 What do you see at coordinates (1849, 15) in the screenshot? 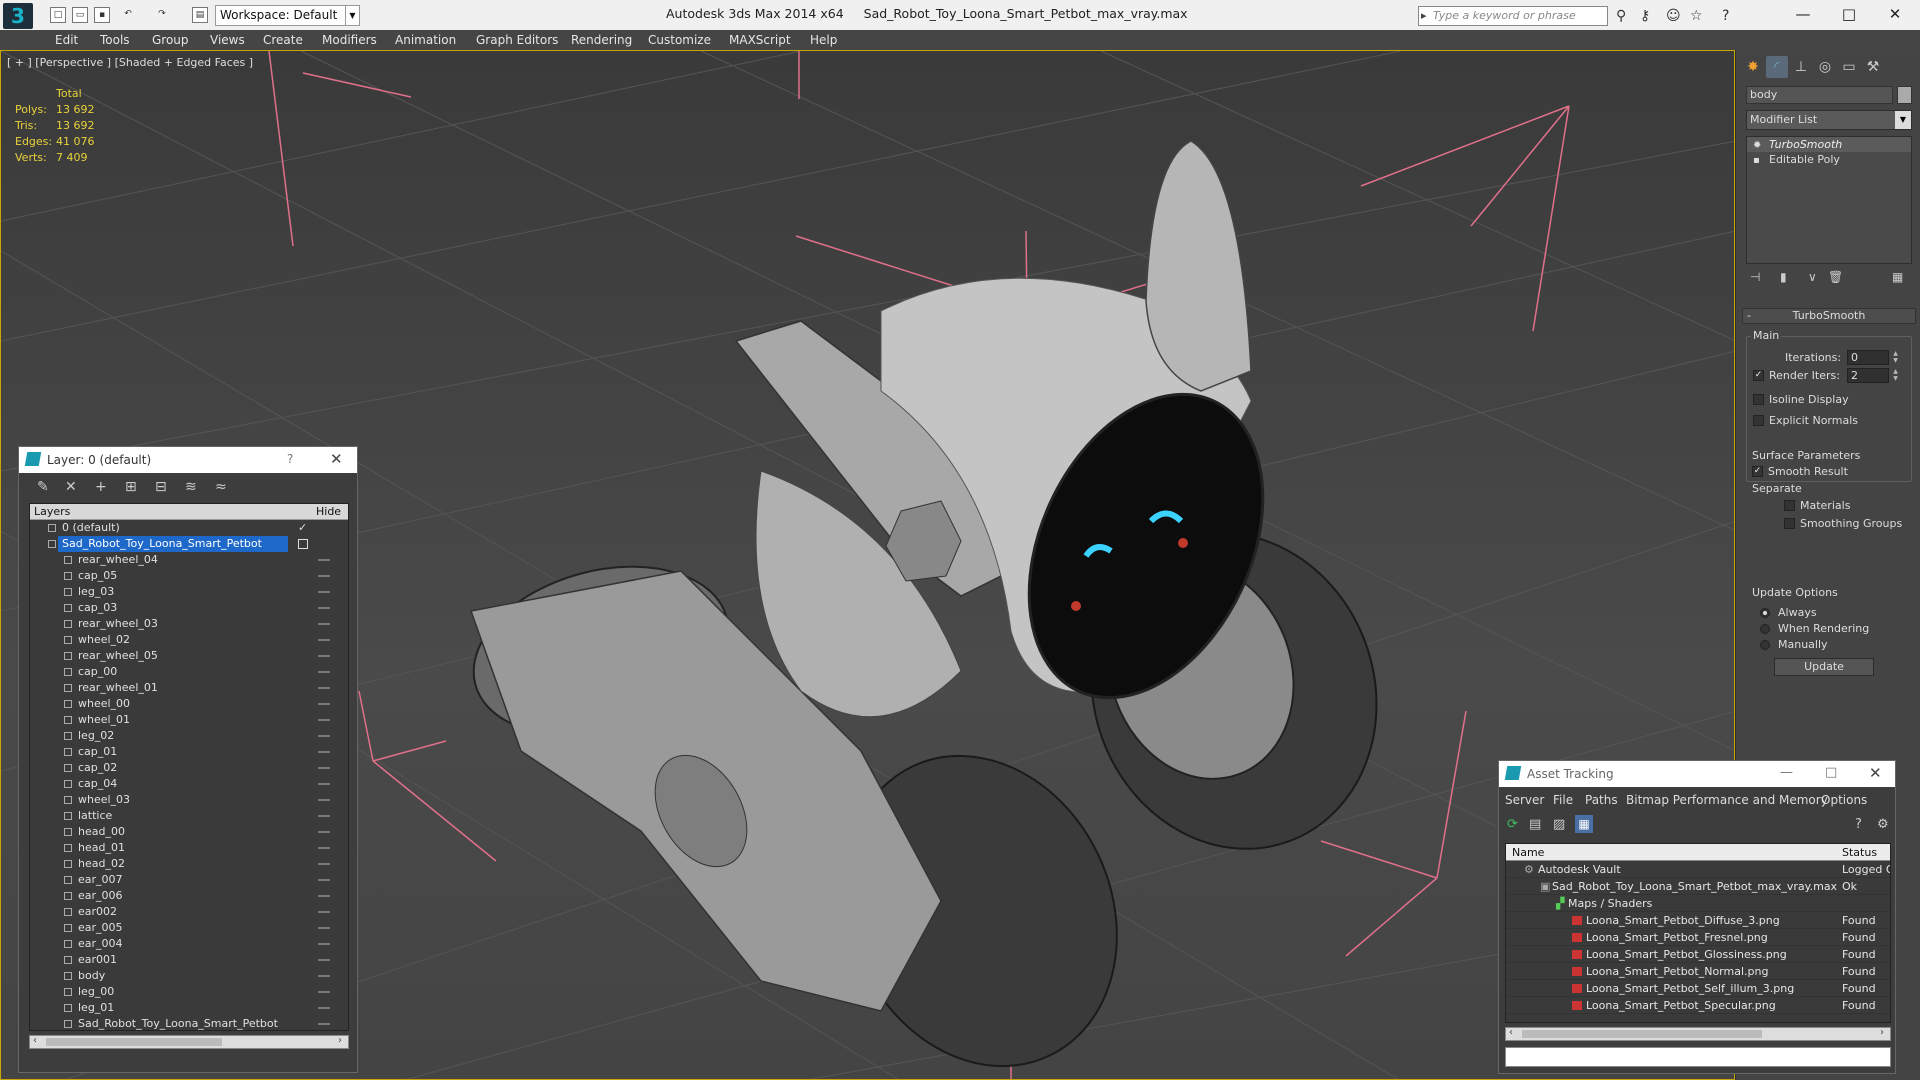
I see `maximize-button: □` at bounding box center [1849, 15].